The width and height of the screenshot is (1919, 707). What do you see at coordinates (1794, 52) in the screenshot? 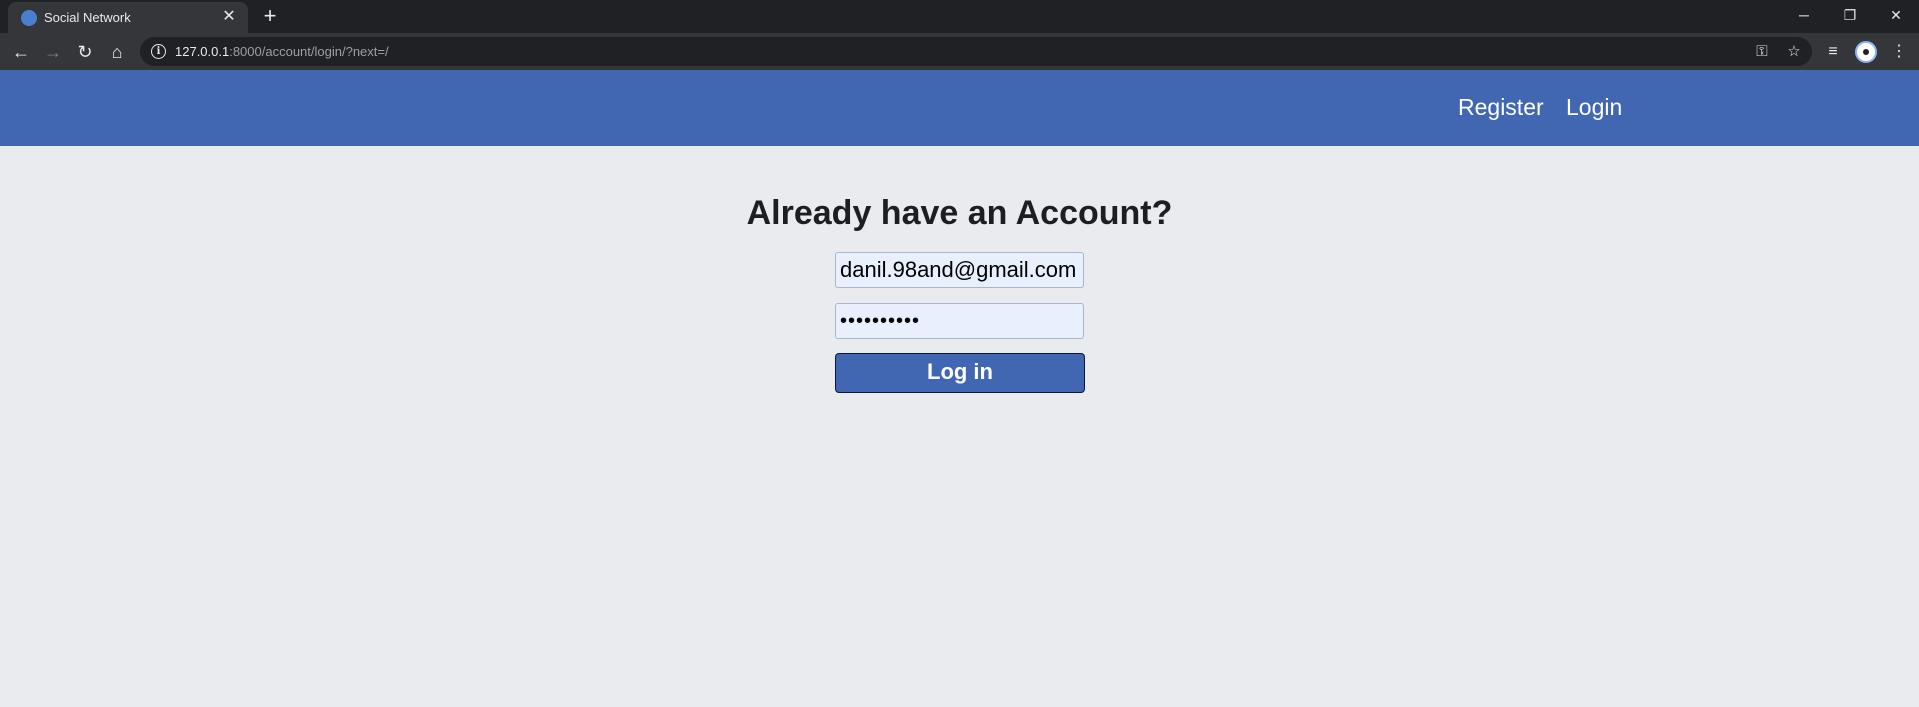
I see `bookmark-star-icon: ☆` at bounding box center [1794, 52].